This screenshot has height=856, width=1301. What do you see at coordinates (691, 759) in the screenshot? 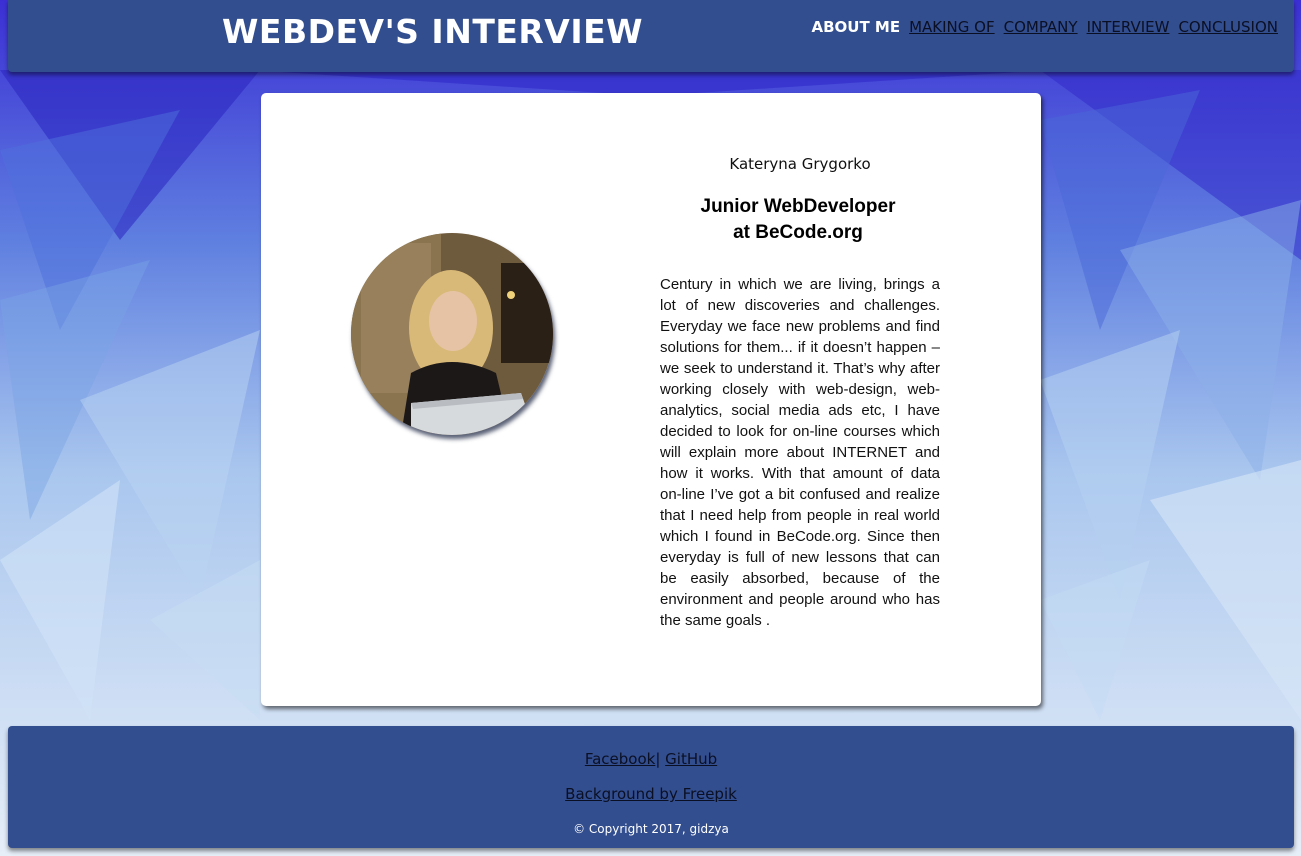
I see `github-link: GitHub` at bounding box center [691, 759].